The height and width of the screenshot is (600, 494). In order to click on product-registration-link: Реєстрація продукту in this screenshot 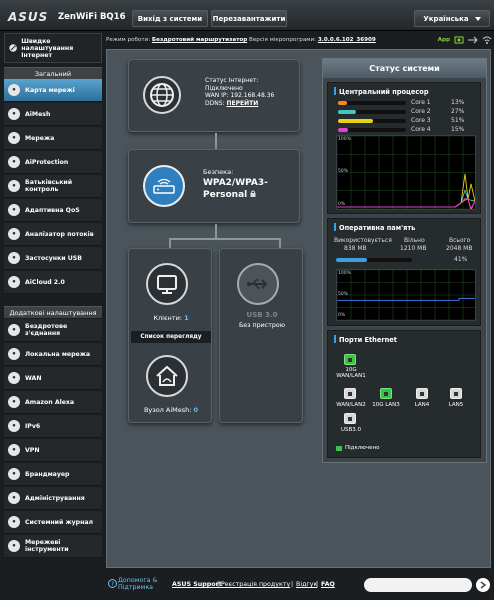, I will do `click(255, 584)`.